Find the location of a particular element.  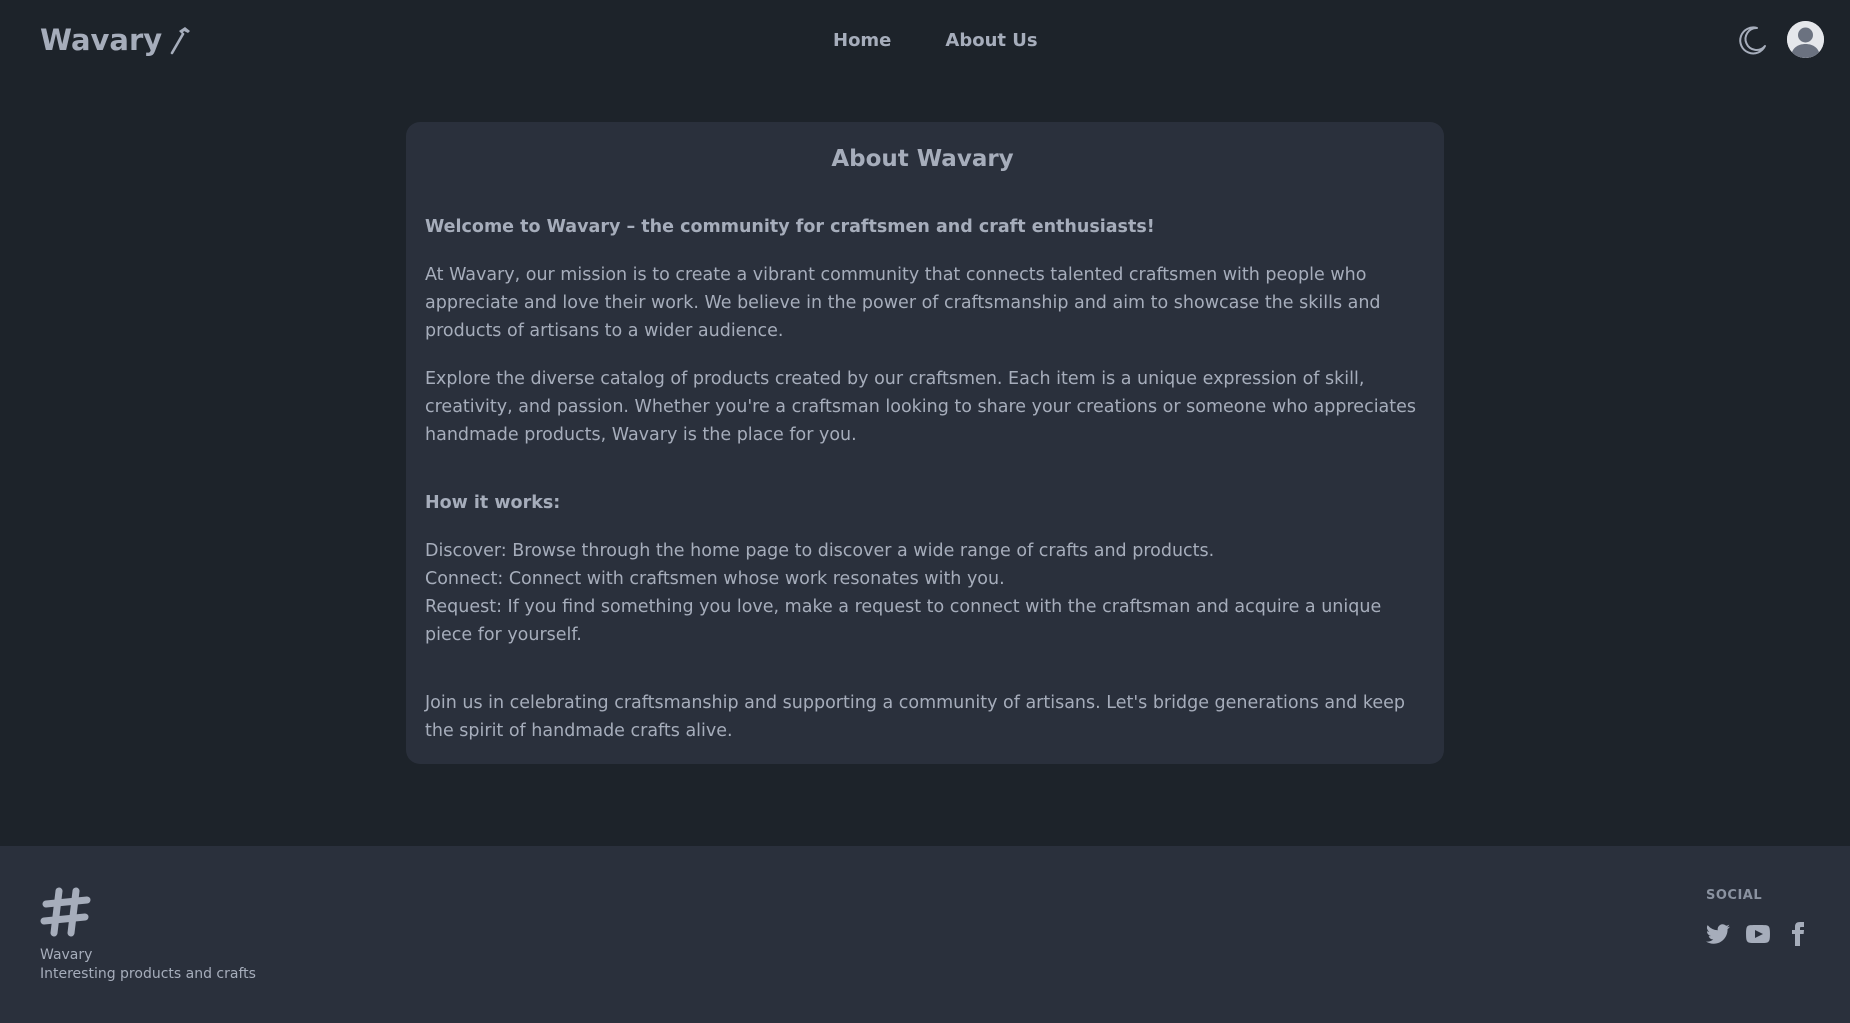

brand-link: Wavary is located at coordinates (117, 40).